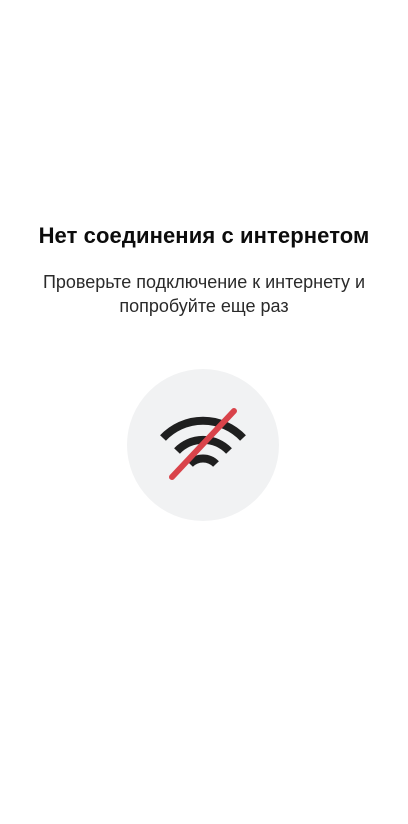  What do you see at coordinates (203, 428) in the screenshot?
I see `wifi-wave-outer` at bounding box center [203, 428].